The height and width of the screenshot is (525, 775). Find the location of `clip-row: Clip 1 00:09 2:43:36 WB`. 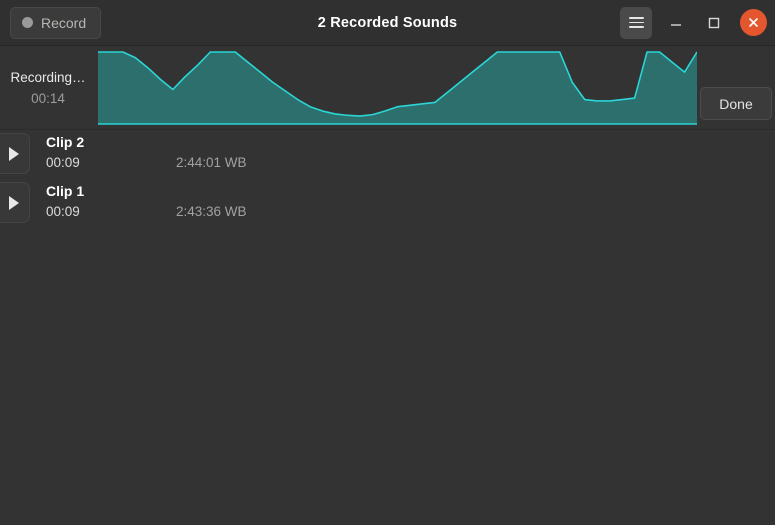

clip-row: Clip 1 00:09 2:43:36 WB is located at coordinates (387, 203).